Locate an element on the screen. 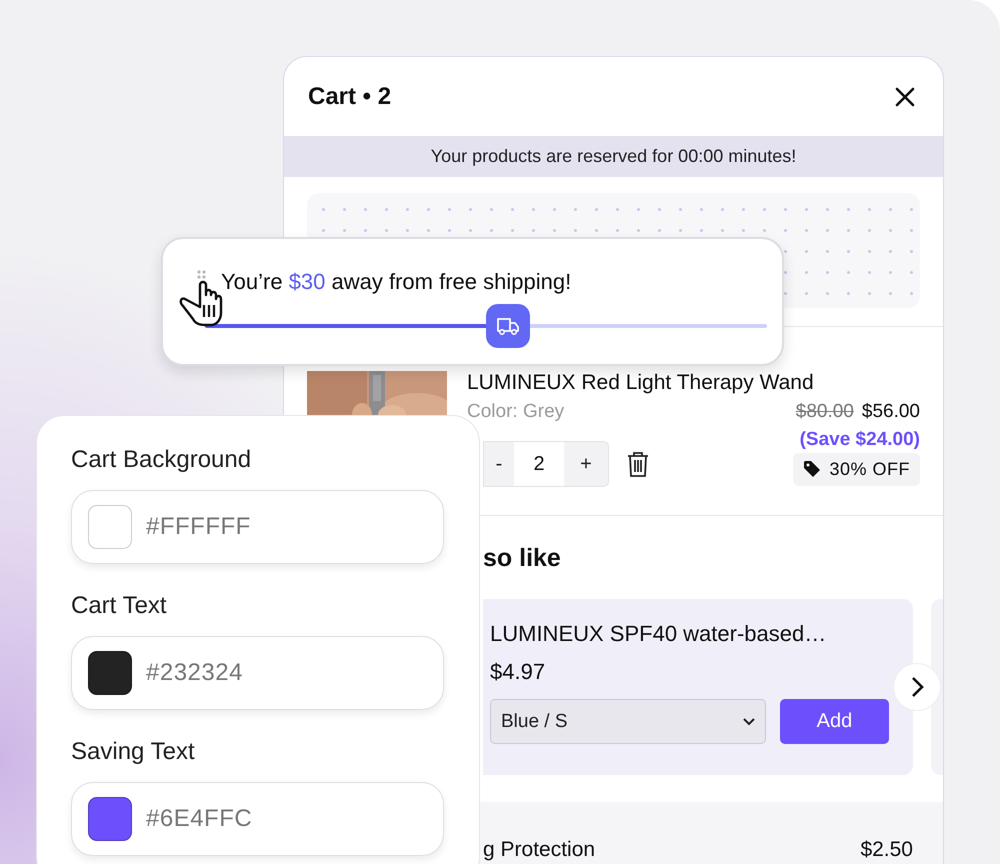 The image size is (1000, 864). sale-price: $56.00 is located at coordinates (891, 412).